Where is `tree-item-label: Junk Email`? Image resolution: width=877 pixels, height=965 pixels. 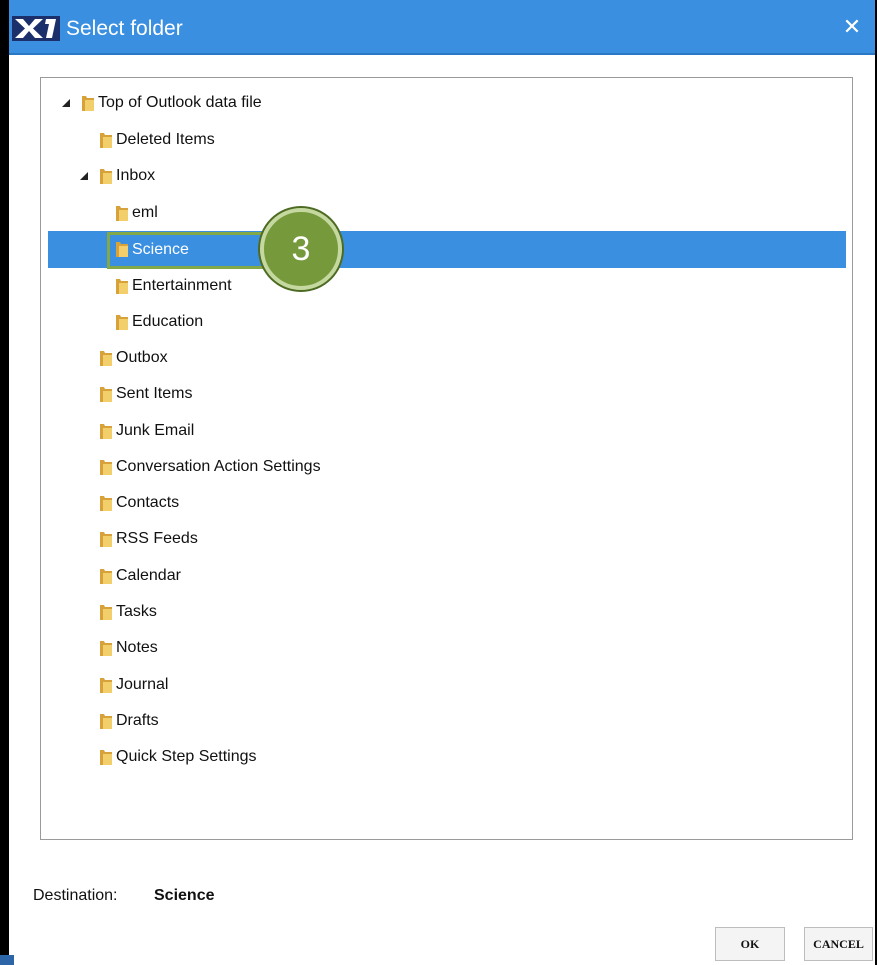 tree-item-label: Junk Email is located at coordinates (155, 430).